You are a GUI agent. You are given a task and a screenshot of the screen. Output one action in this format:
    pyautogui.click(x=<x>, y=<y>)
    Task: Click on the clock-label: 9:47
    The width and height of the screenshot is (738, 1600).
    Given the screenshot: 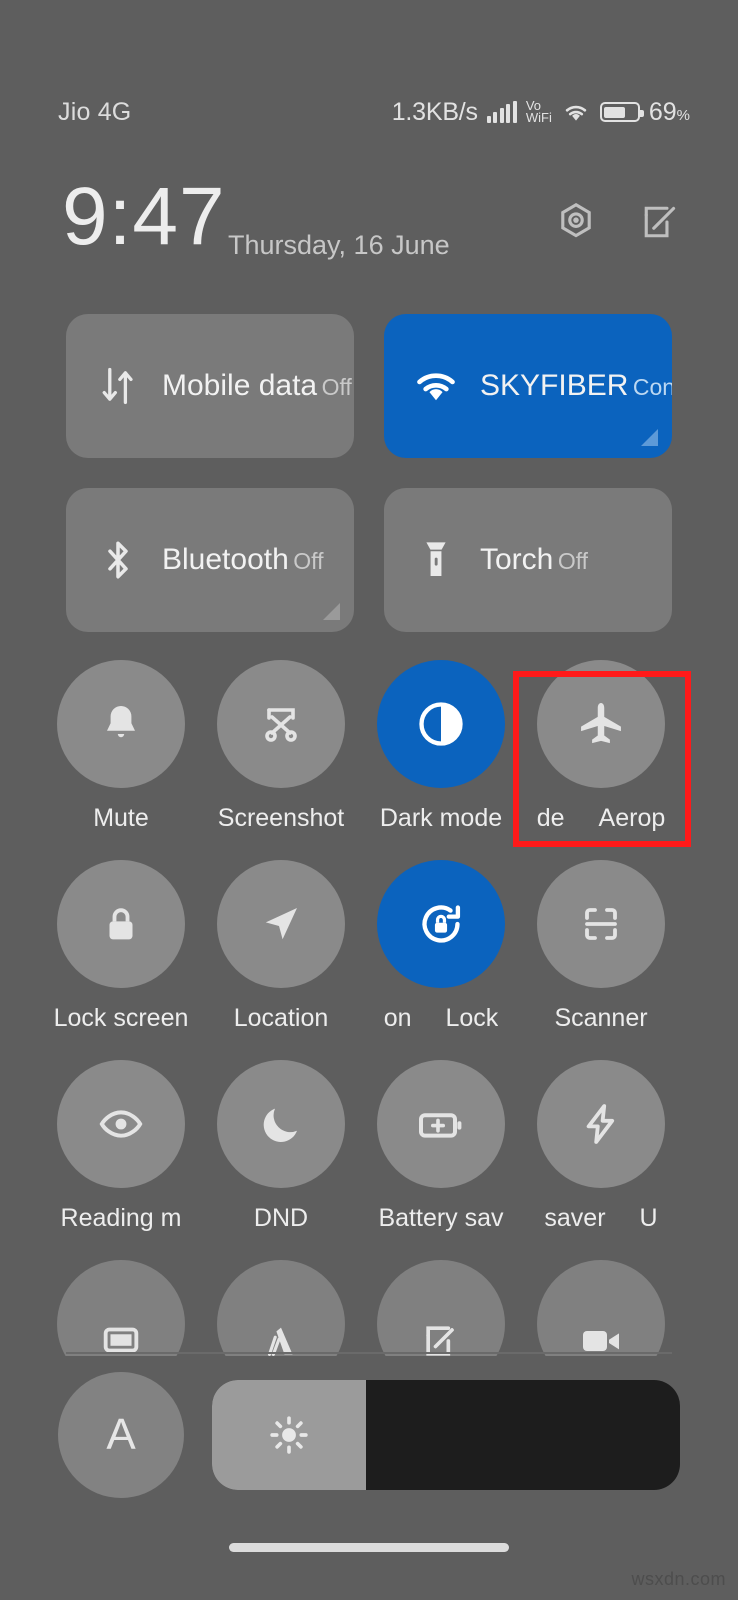 What is the action you would take?
    pyautogui.click(x=144, y=216)
    